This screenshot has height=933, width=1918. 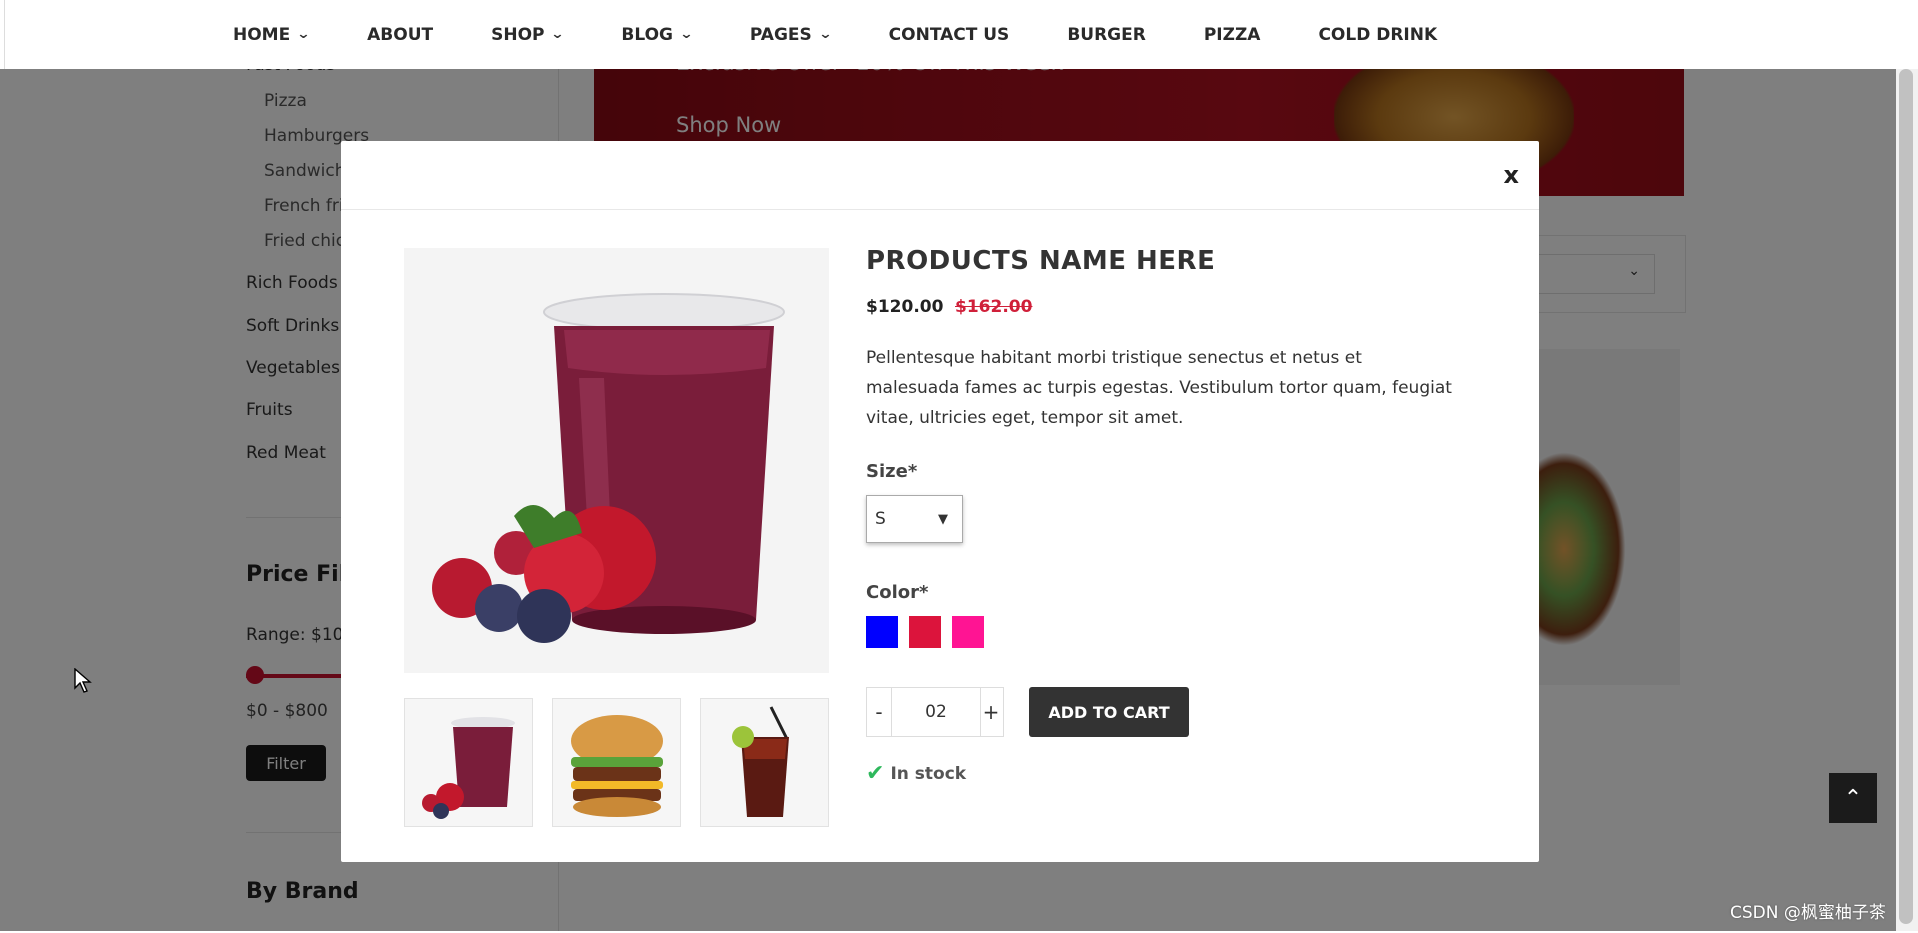 I want to click on nav-pizza-label: PIZZA, so click(x=1232, y=34).